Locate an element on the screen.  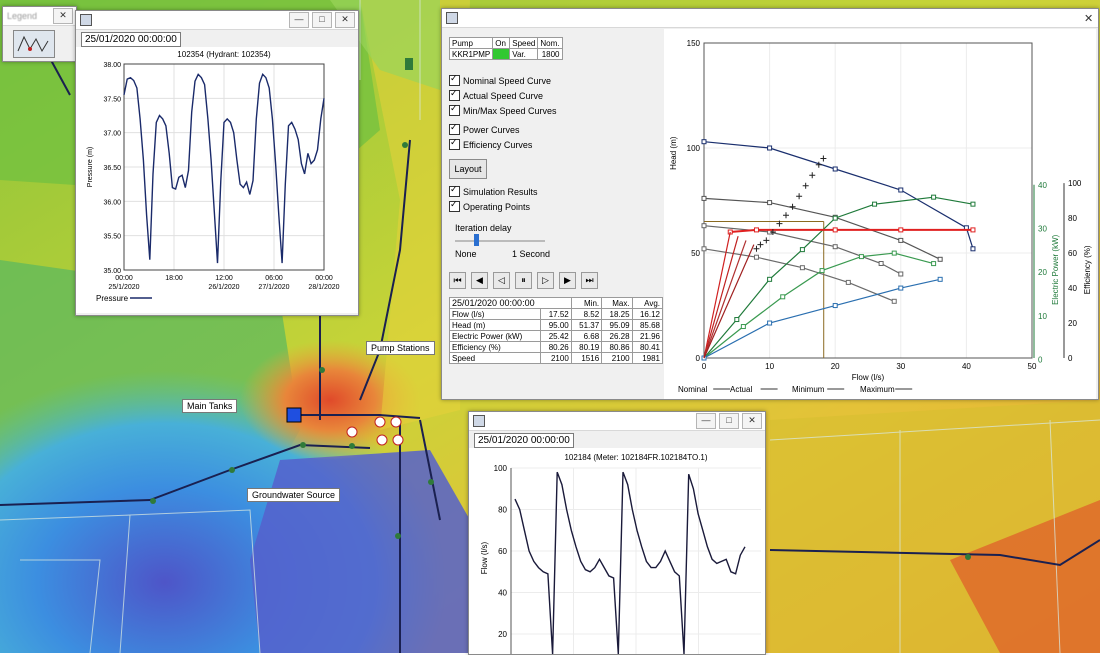
step-back-button: ◀ is located at coordinates (479, 280).